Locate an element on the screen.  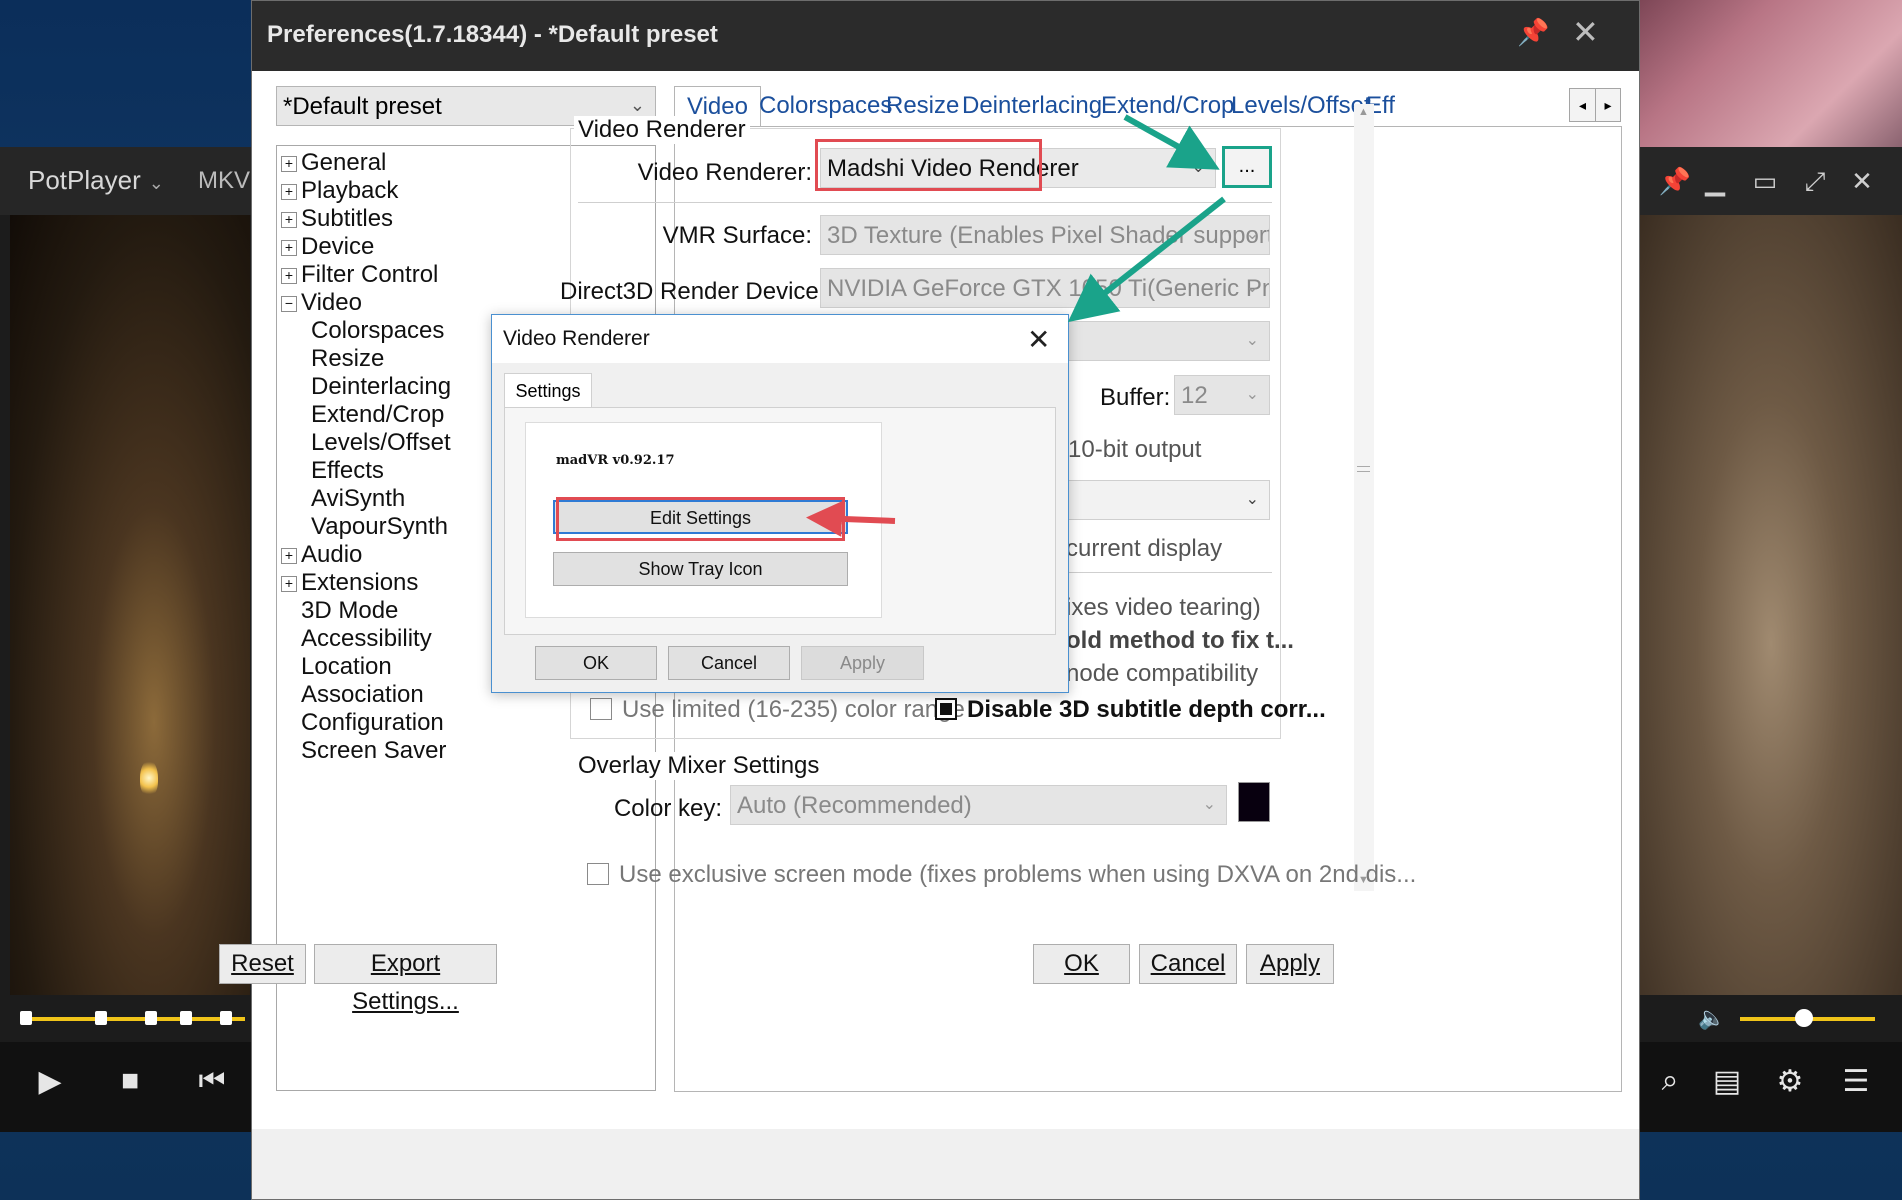
volume-icon: 🔈 is located at coordinates (1712, 1018).